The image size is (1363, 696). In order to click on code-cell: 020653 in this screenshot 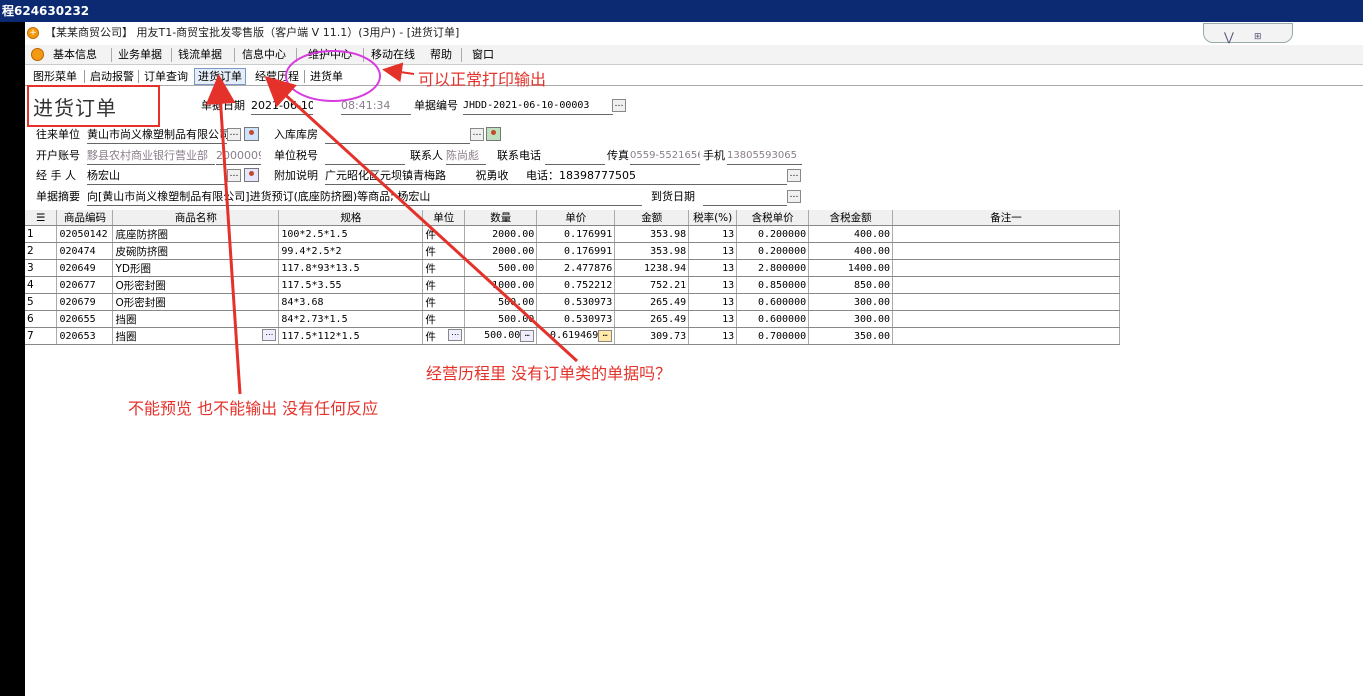, I will do `click(85, 336)`.